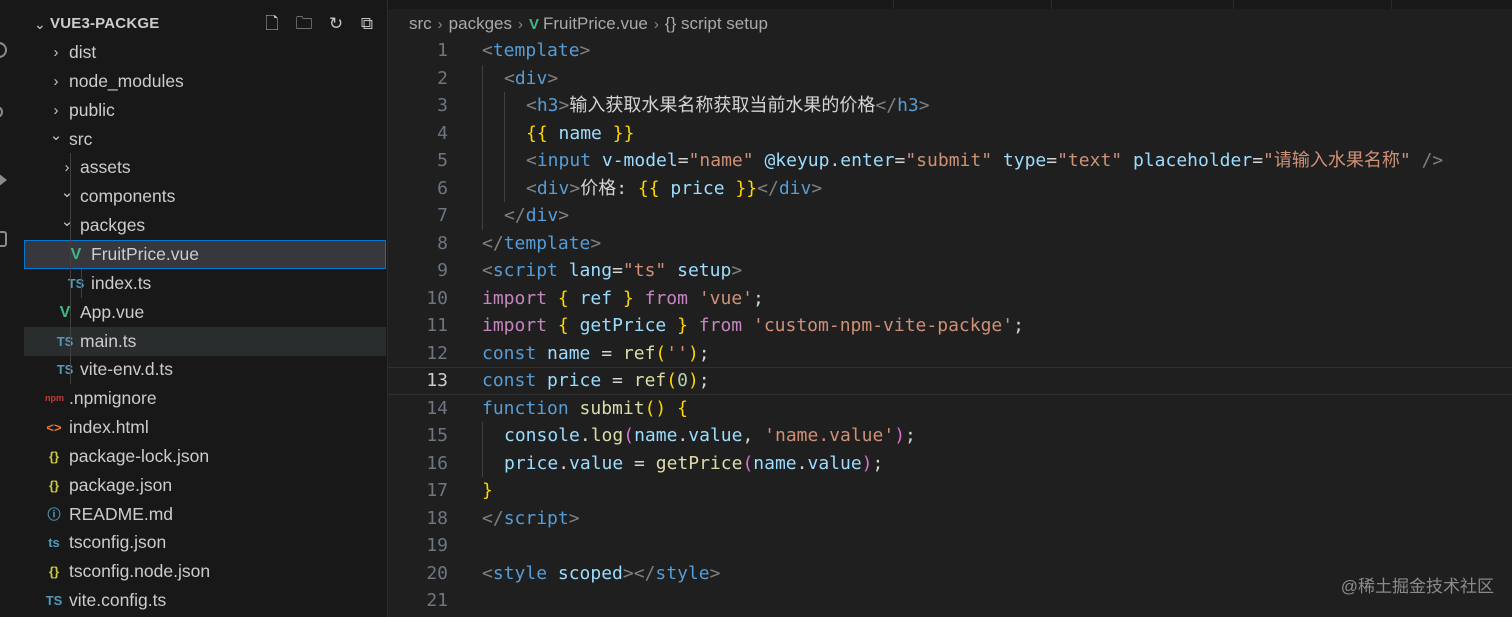  I want to click on folder-item: › assets, so click(205, 167).